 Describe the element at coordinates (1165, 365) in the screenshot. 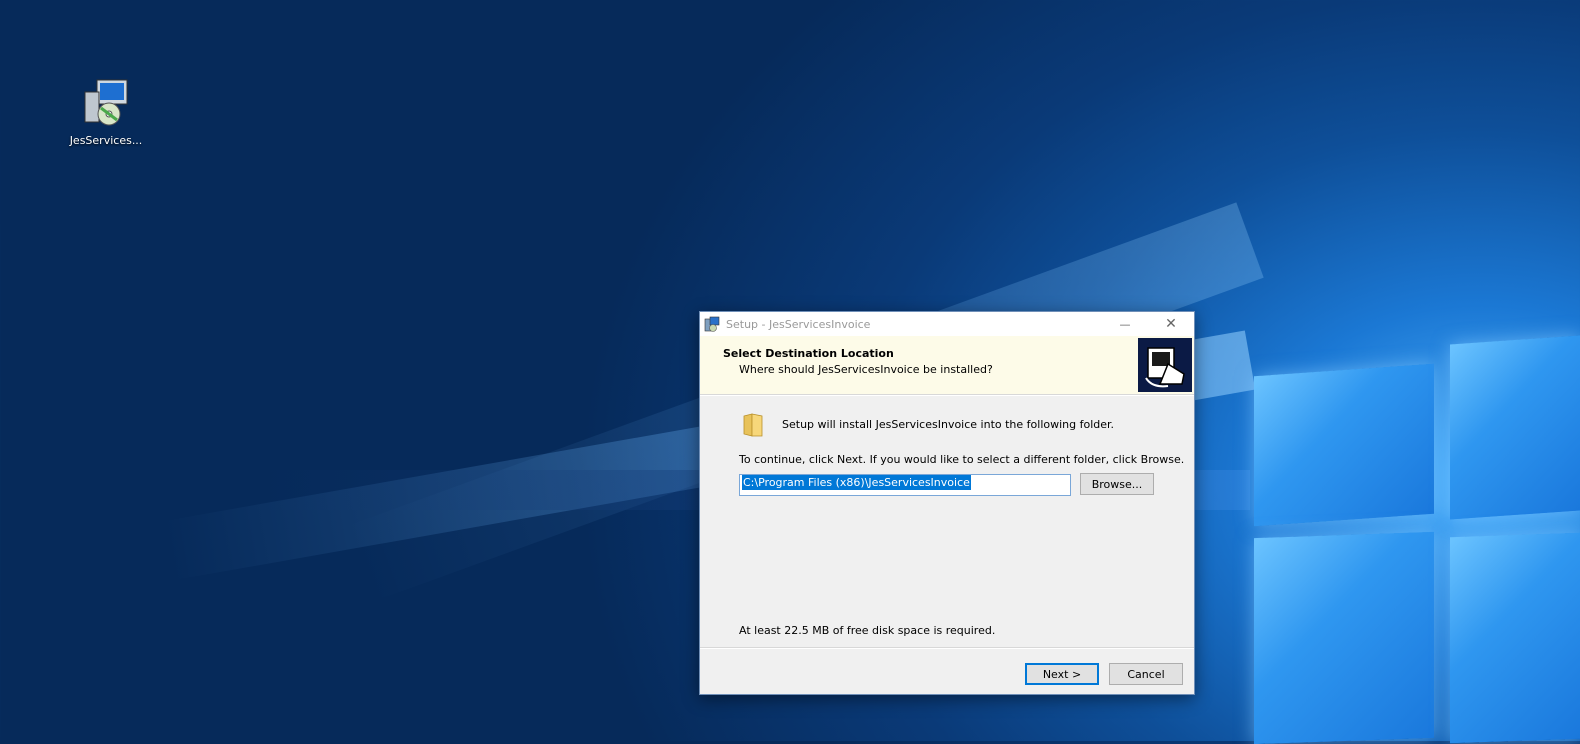

I see `wizard-computer-icon` at that location.